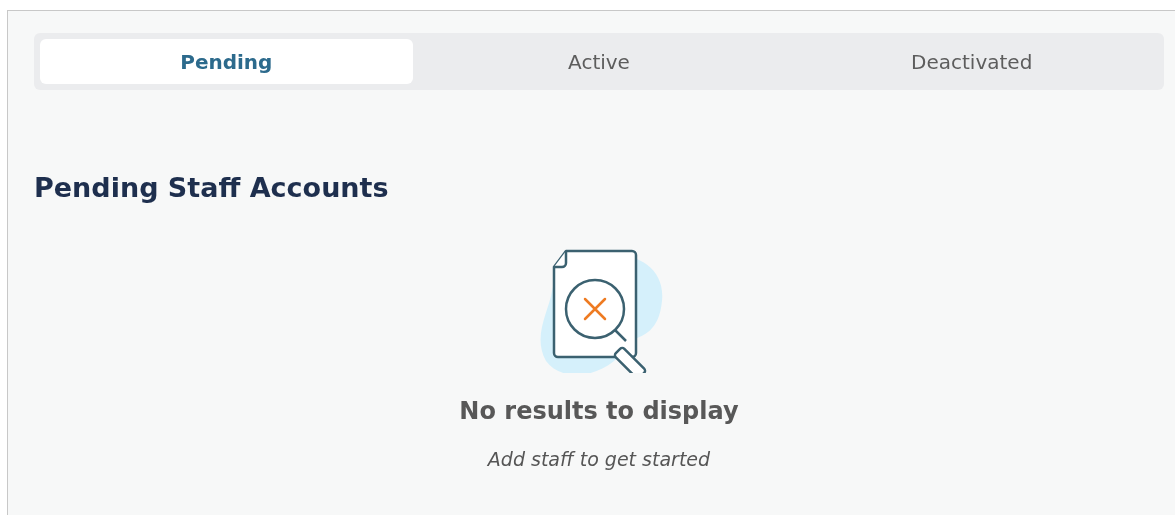  What do you see at coordinates (599, 459) in the screenshot?
I see `empty-state-message: Add staff to get started` at bounding box center [599, 459].